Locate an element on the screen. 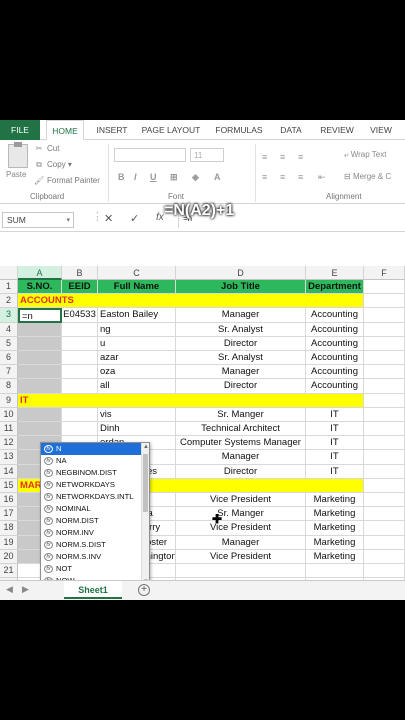 The image size is (405, 720). autocomplete-item: fx NORM.S.INV is located at coordinates (95, 557).